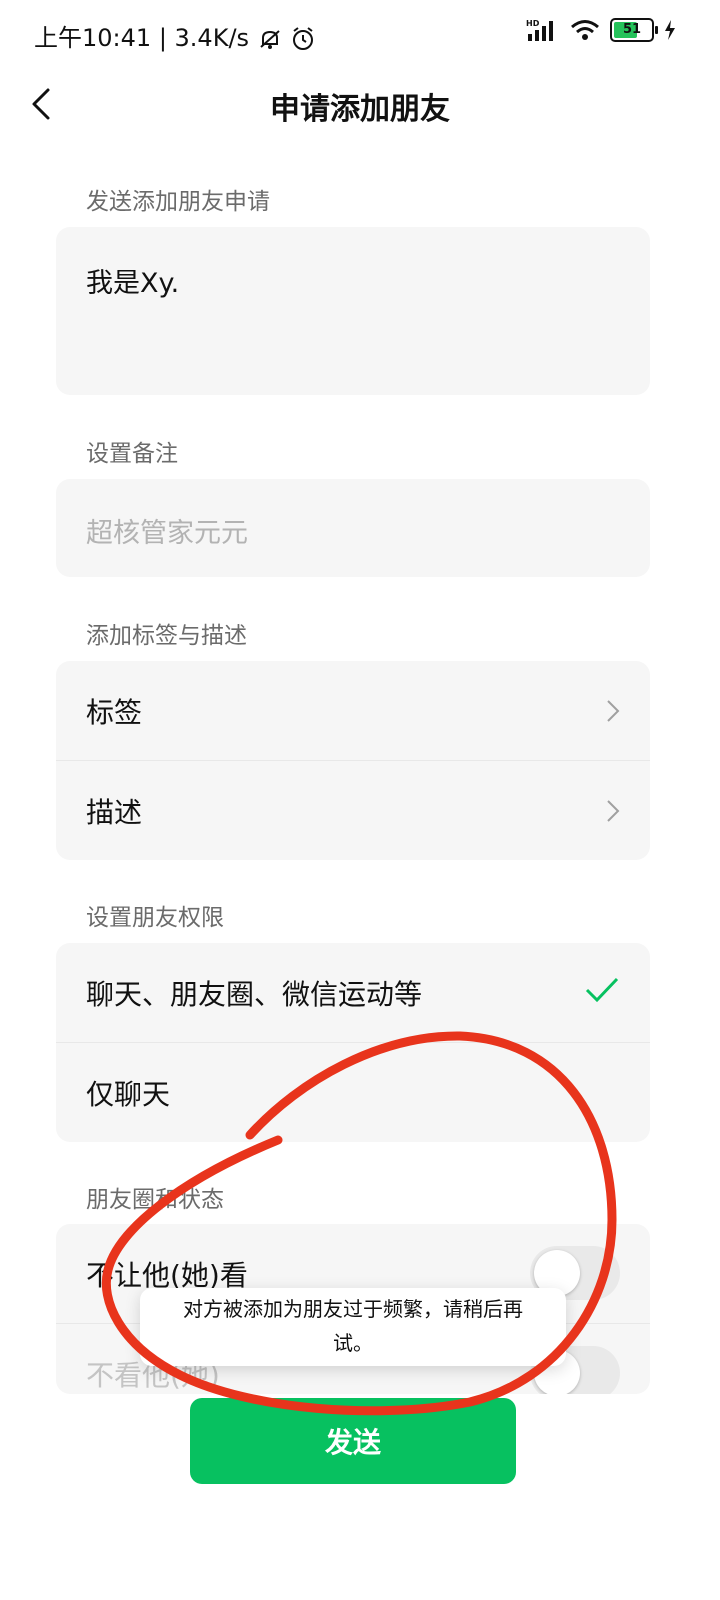 This screenshot has height=1600, width=720. What do you see at coordinates (254, 994) in the screenshot?
I see `permission-all-label: 聊天、朋友圈、微信运动等` at bounding box center [254, 994].